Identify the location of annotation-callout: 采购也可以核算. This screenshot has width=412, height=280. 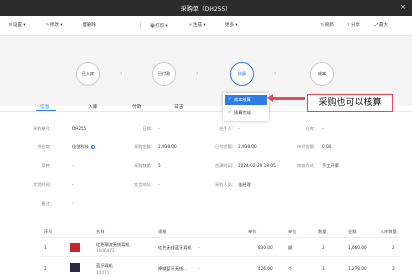
(350, 103).